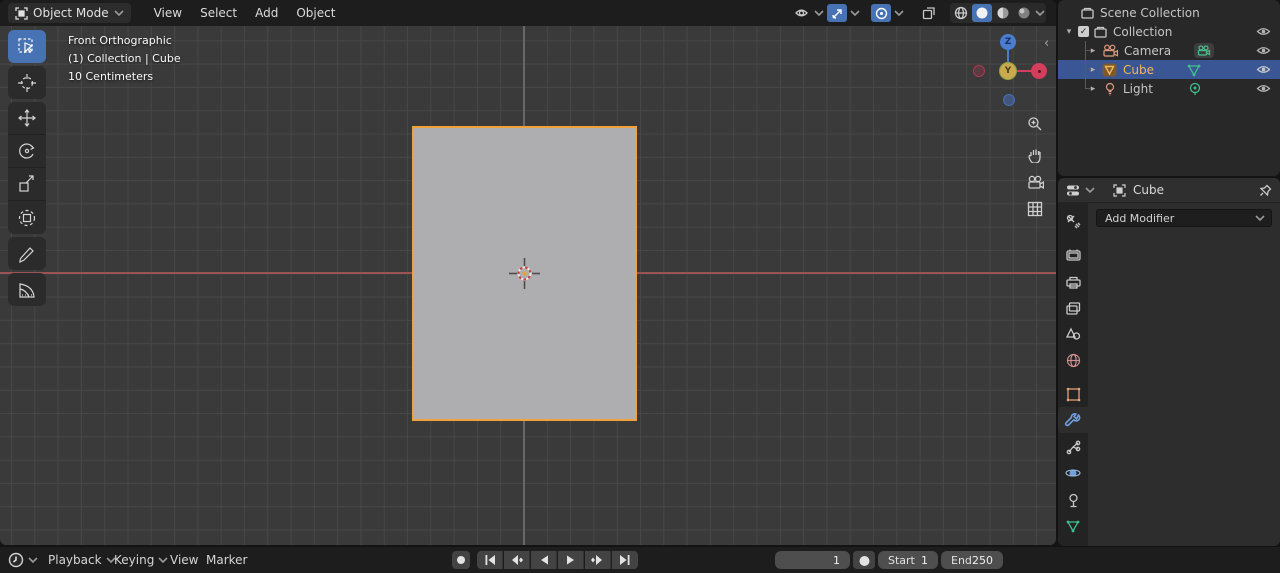 Image resolution: width=1280 pixels, height=573 pixels. Describe the element at coordinates (1035, 155) in the screenshot. I see `pan-button` at that location.